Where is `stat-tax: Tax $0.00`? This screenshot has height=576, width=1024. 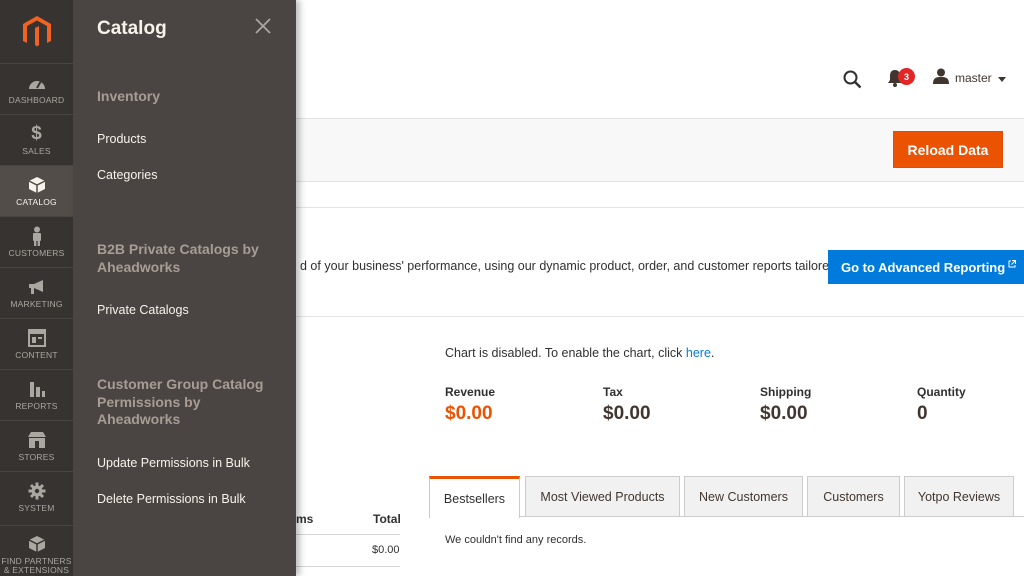 stat-tax: Tax $0.00 is located at coordinates (627, 405).